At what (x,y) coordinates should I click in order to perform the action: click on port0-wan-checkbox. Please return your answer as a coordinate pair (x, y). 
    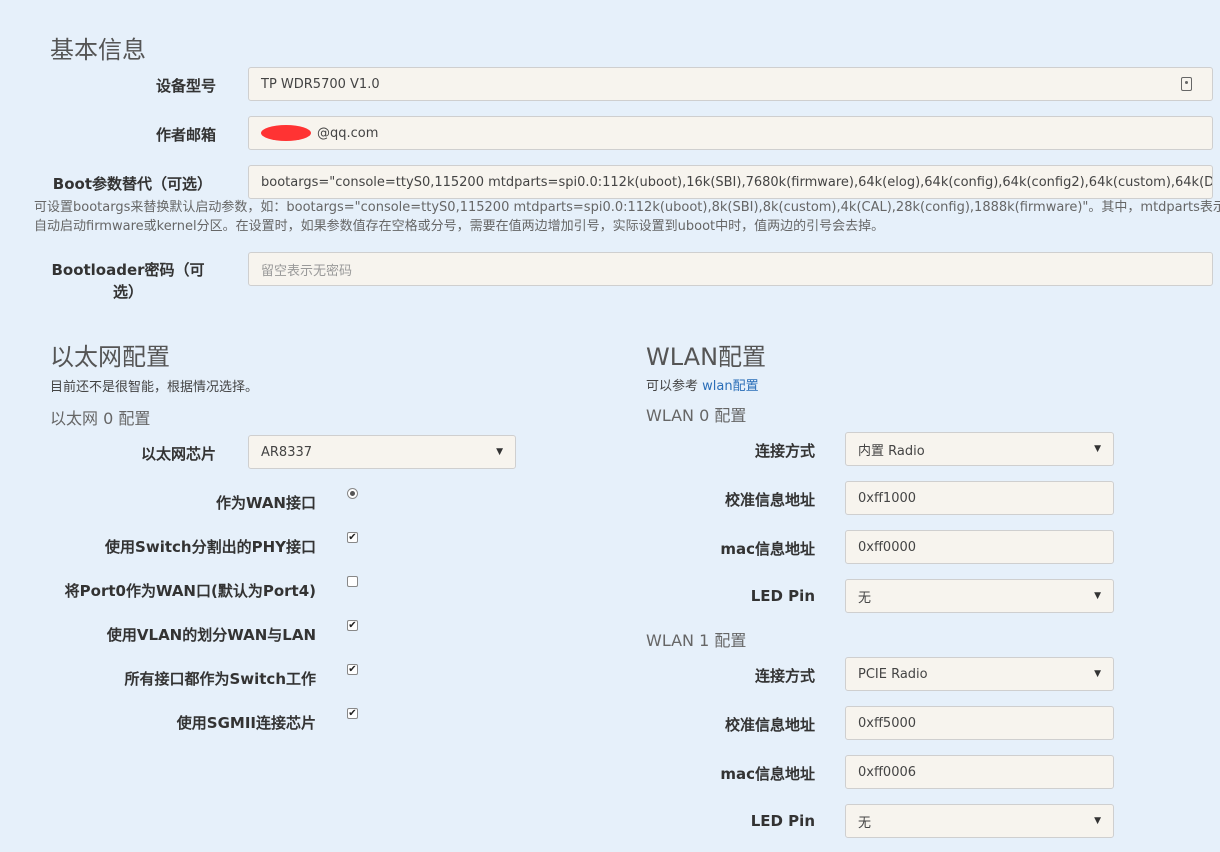
    Looking at the image, I should click on (352, 581).